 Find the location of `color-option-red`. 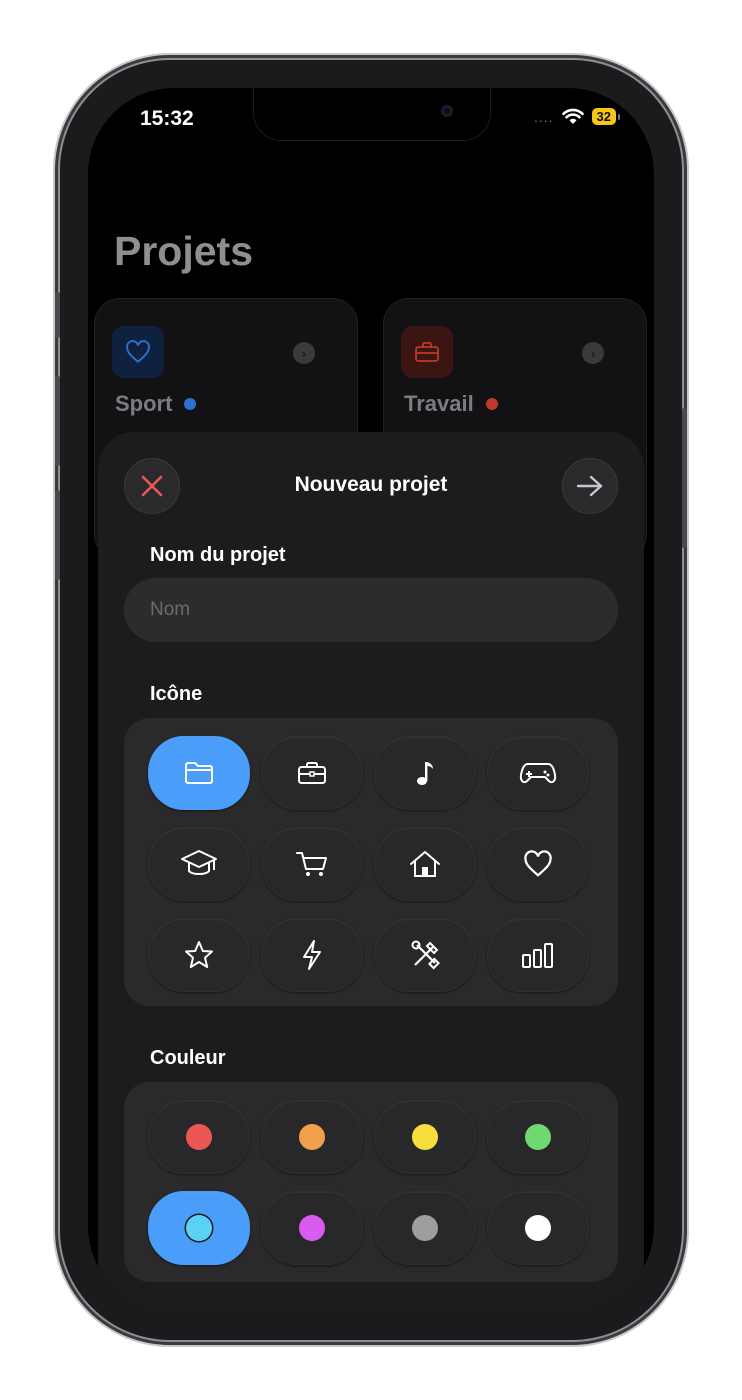

color-option-red is located at coordinates (199, 1137).